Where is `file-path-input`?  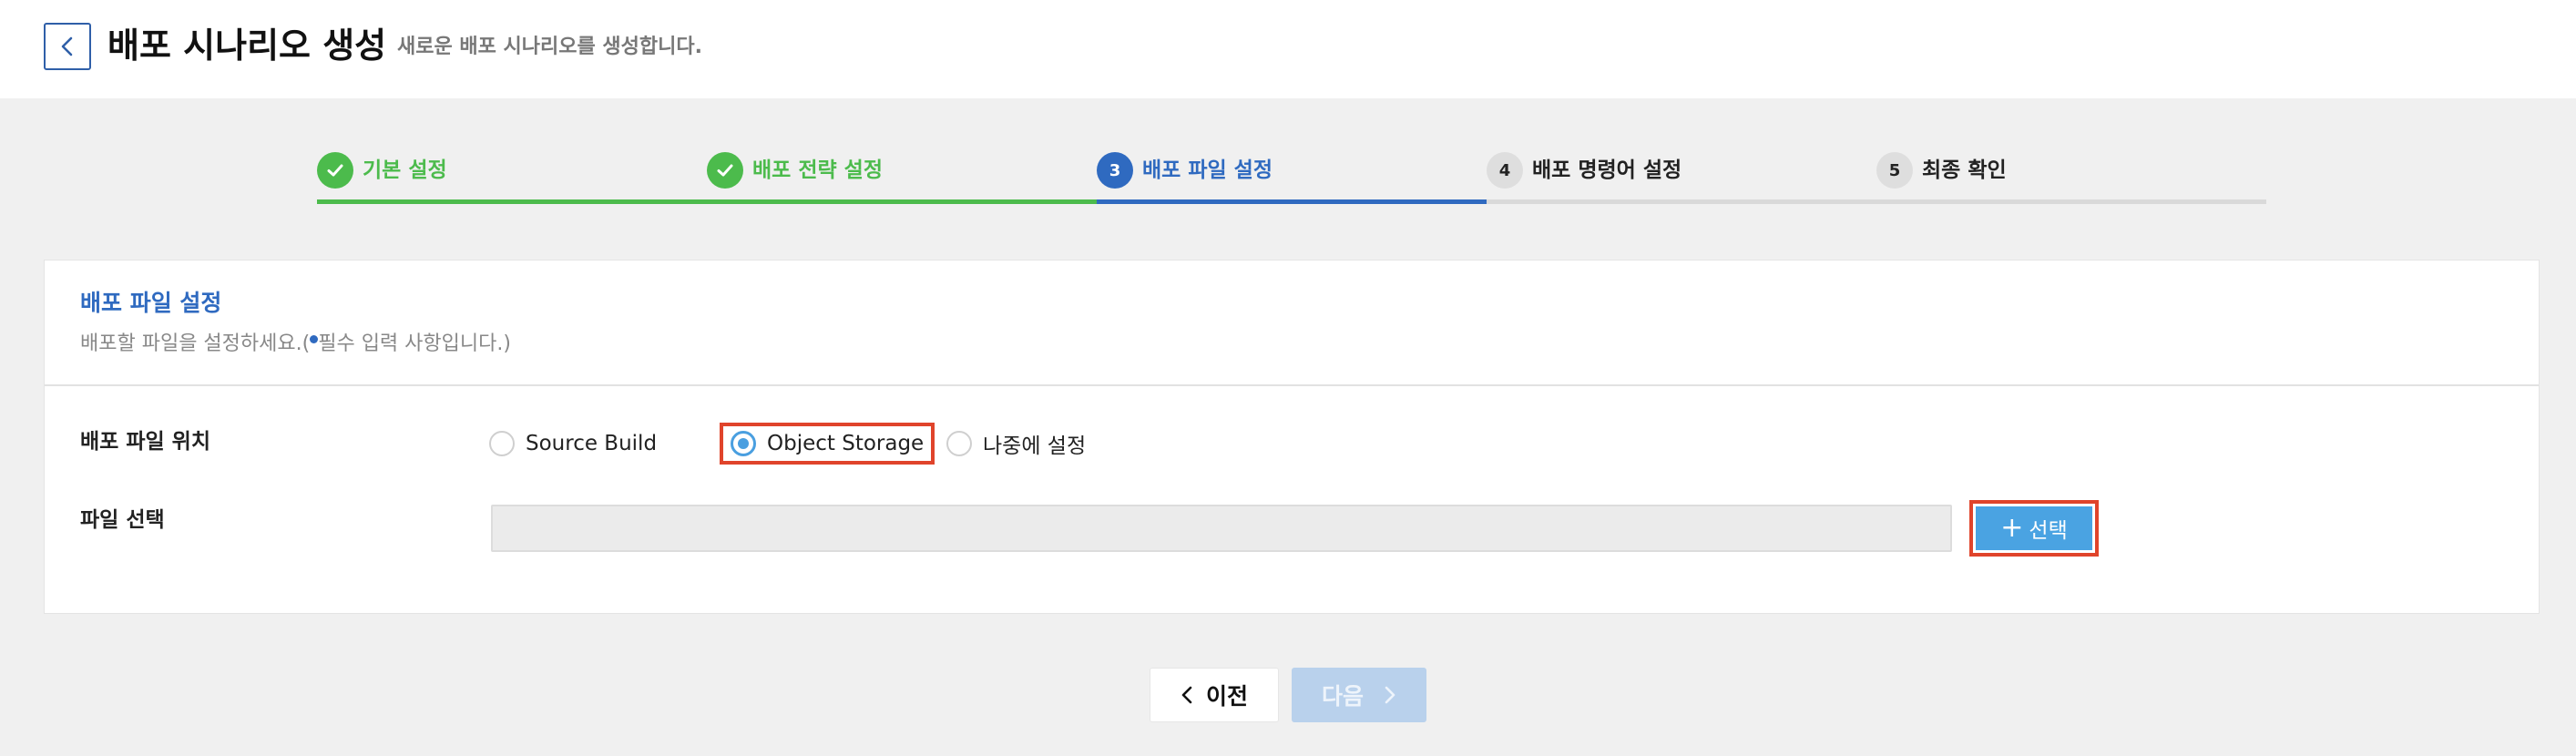 file-path-input is located at coordinates (1221, 528).